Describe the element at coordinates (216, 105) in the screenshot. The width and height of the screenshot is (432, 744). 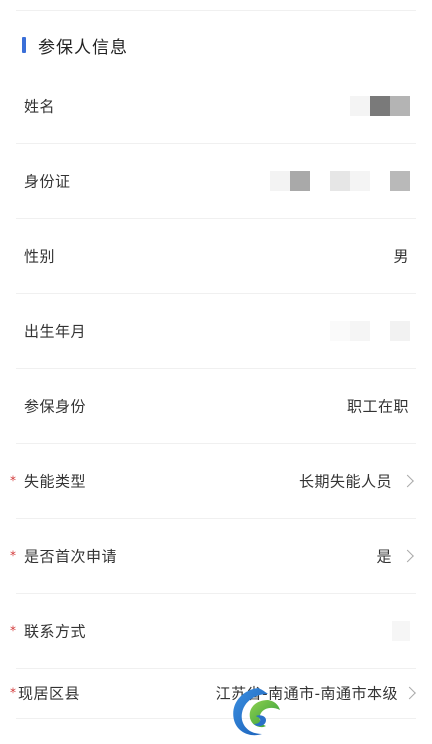
I see `field-name: 姓名` at that location.